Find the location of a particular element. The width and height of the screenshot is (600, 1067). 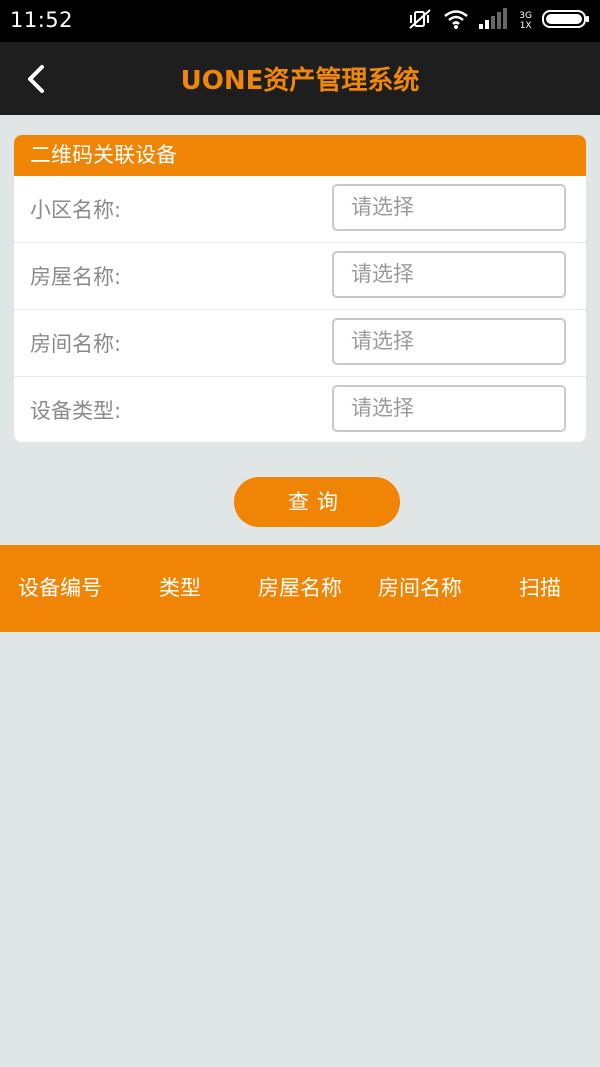

status-icons: 3G 1X is located at coordinates (498, 21).